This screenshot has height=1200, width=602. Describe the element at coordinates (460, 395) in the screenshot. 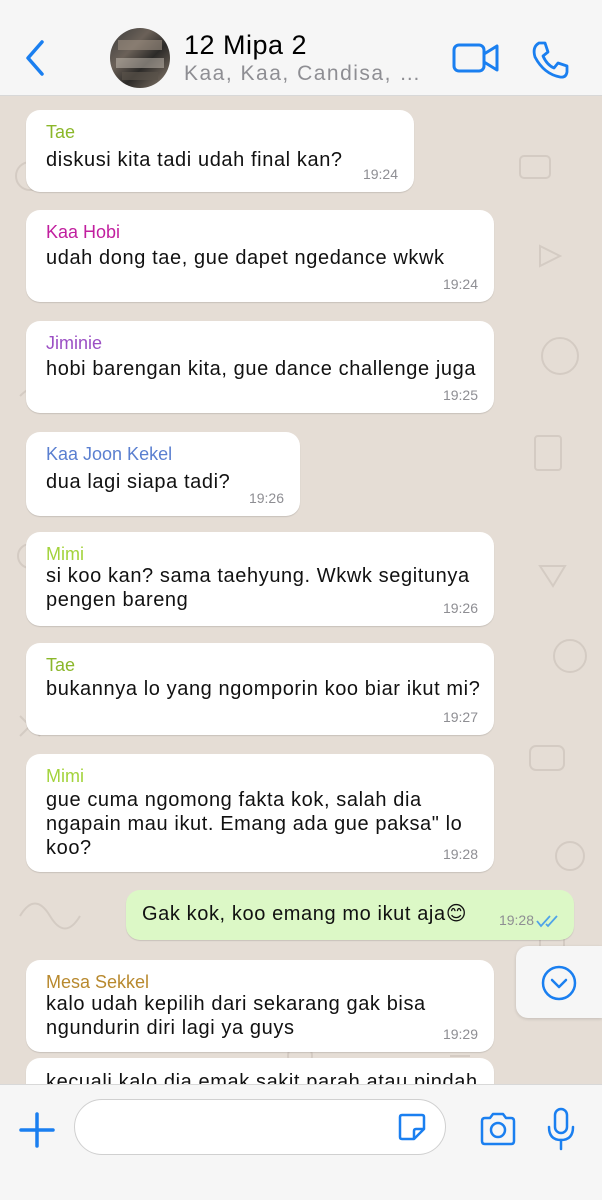

I see `message-time: 19:25` at that location.